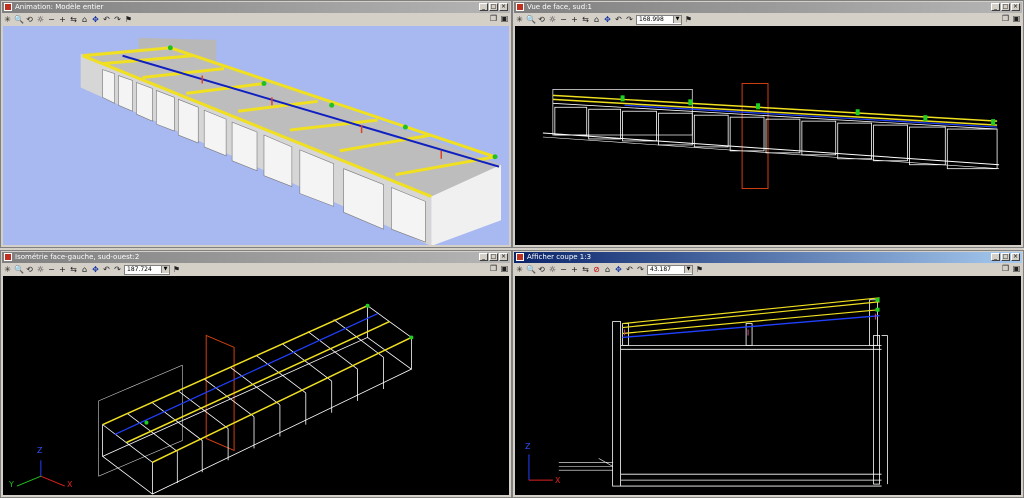 This screenshot has height=498, width=1024. What do you see at coordinates (147, 269) in the screenshot?
I see `zoom-level-field: 187.724 ▼` at bounding box center [147, 269].